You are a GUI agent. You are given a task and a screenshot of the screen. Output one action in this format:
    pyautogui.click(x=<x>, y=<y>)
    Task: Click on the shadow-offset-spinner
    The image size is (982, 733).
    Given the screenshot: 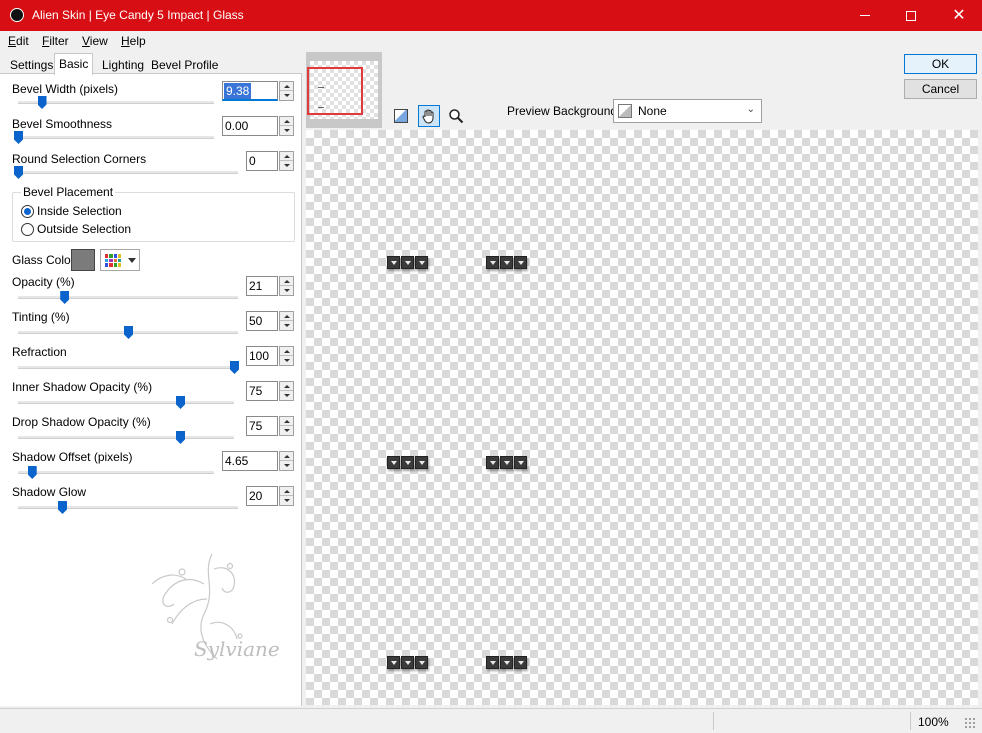 What is the action you would take?
    pyautogui.click(x=286, y=461)
    